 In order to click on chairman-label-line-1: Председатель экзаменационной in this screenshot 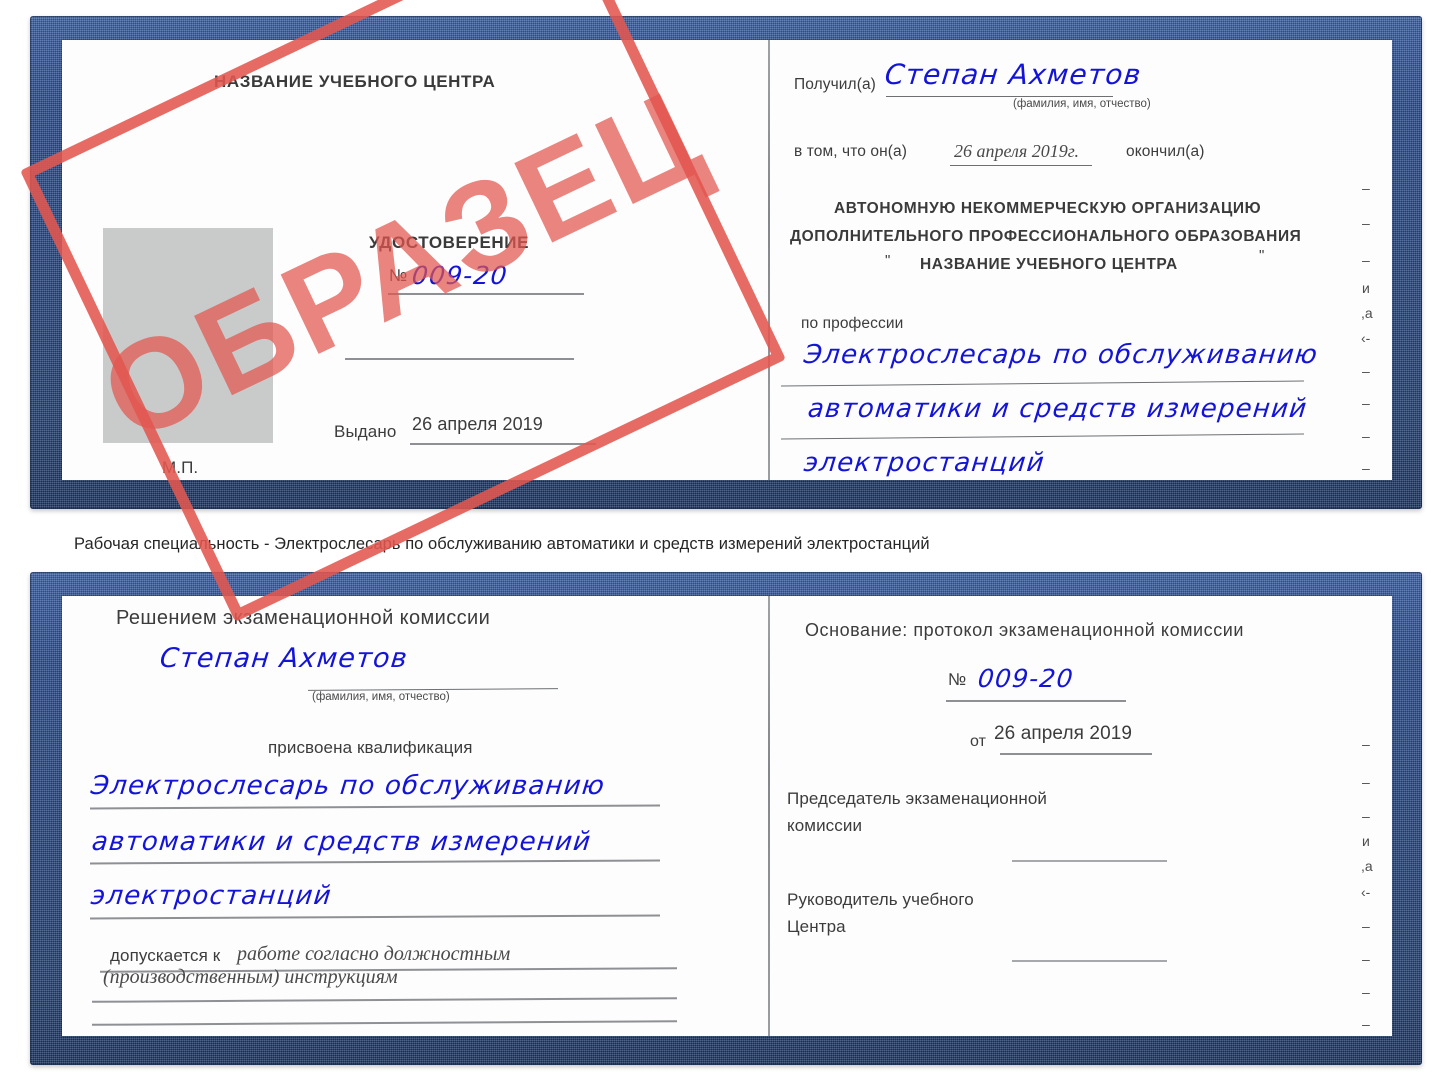, I will do `click(917, 798)`.